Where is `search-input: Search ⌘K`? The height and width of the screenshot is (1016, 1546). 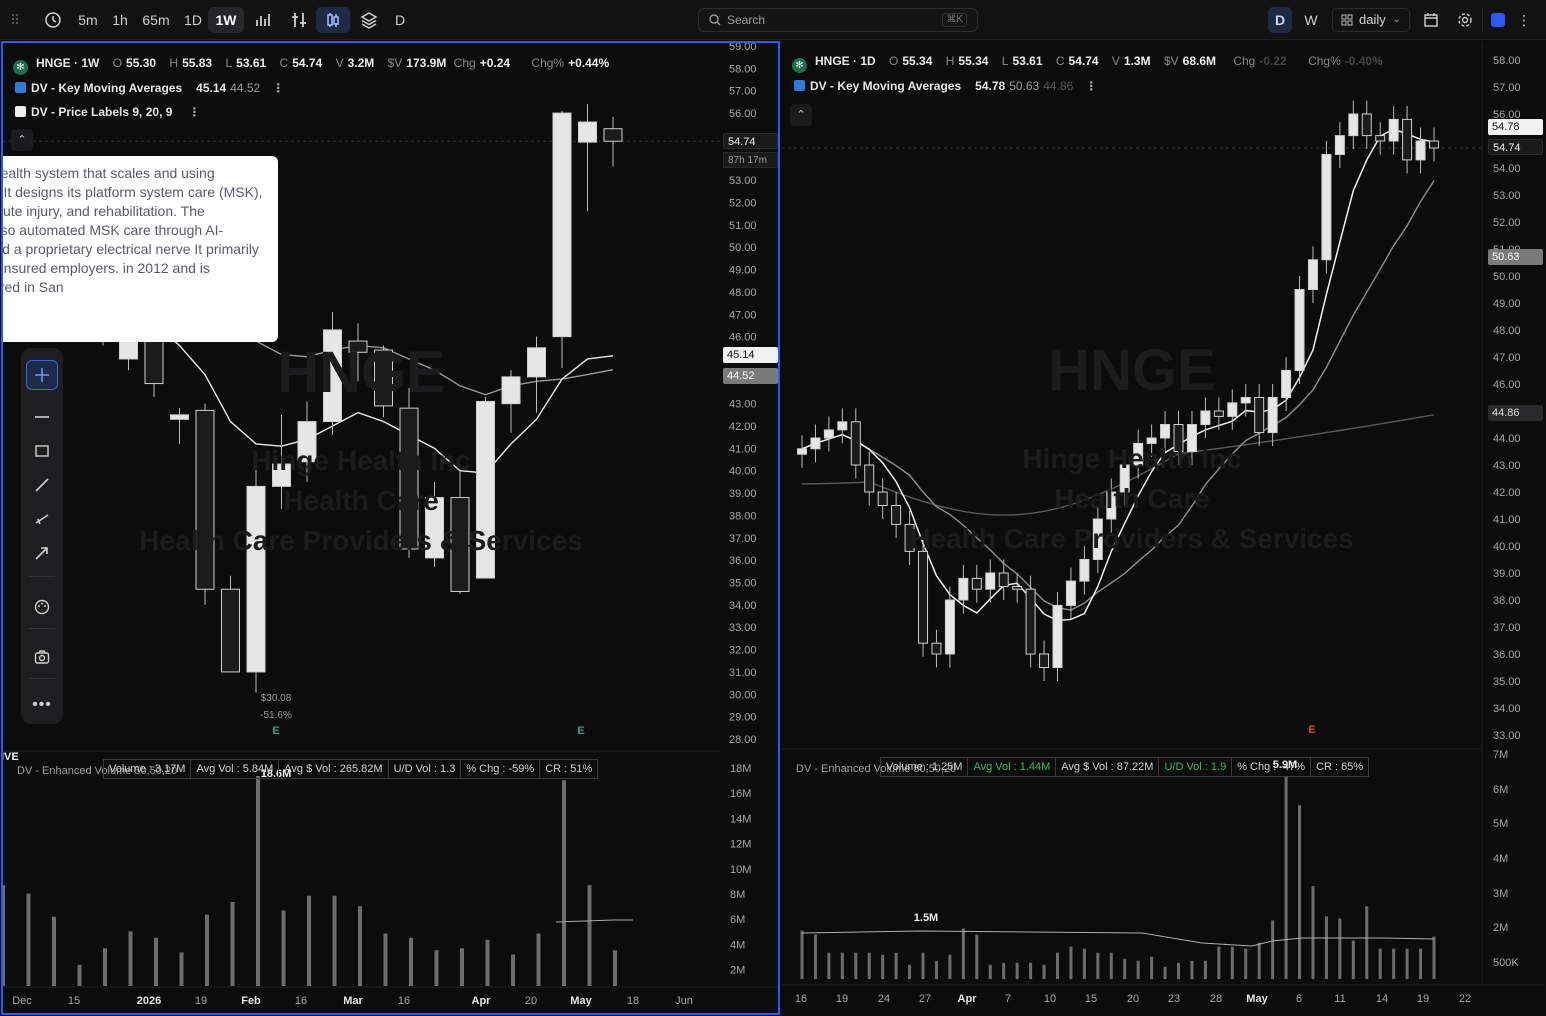
search-input: Search ⌘K is located at coordinates (838, 20).